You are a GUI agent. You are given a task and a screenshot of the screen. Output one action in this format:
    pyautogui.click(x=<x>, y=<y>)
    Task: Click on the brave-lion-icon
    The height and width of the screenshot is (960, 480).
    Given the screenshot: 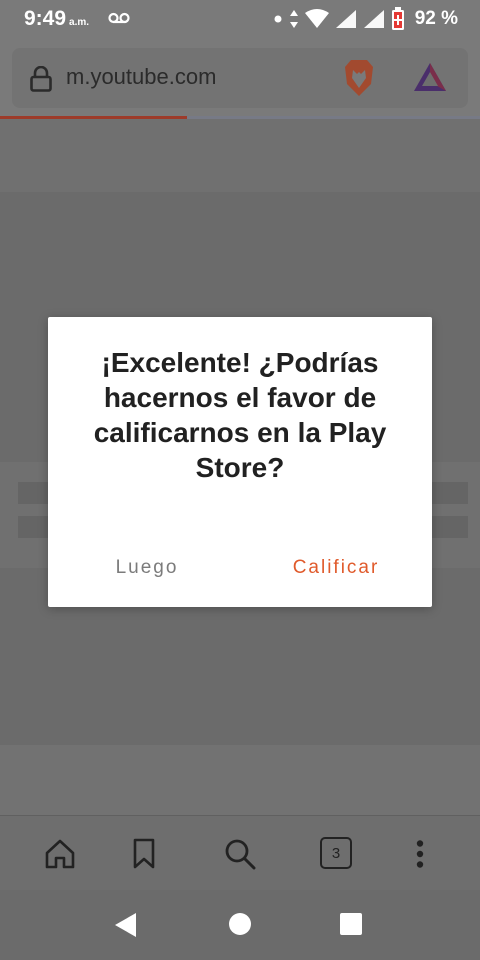 What is the action you would take?
    pyautogui.click(x=359, y=78)
    